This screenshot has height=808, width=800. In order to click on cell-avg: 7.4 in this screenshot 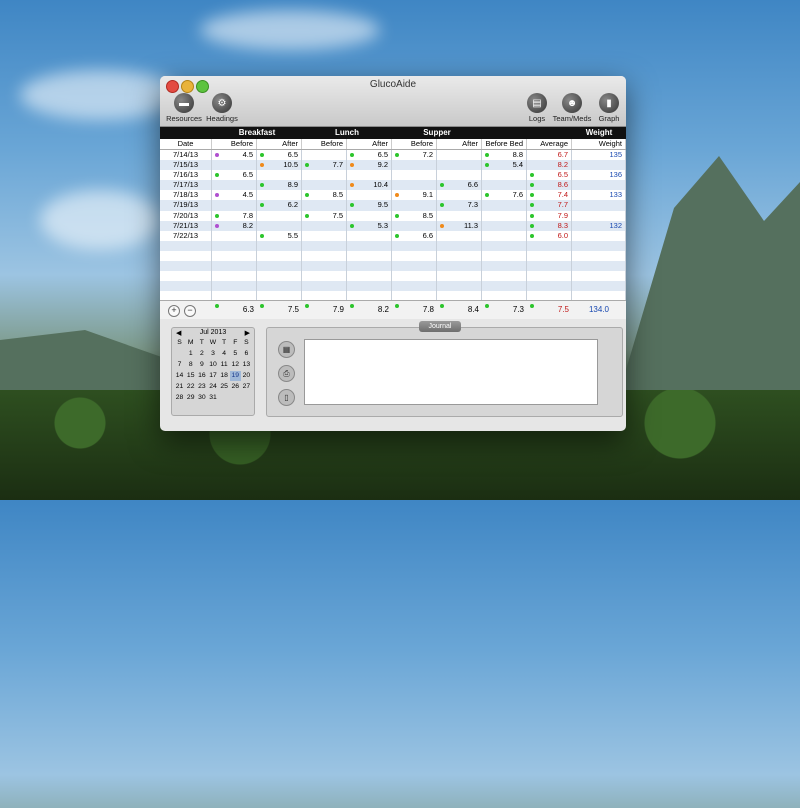, I will do `click(549, 195)`.